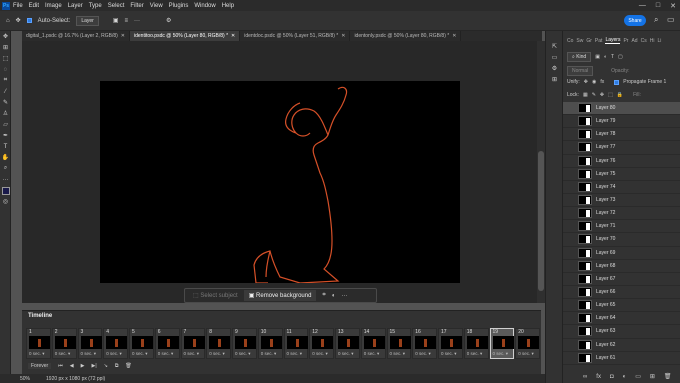 This screenshot has height=383, width=680. I want to click on menu-help: Help, so click(228, 6).